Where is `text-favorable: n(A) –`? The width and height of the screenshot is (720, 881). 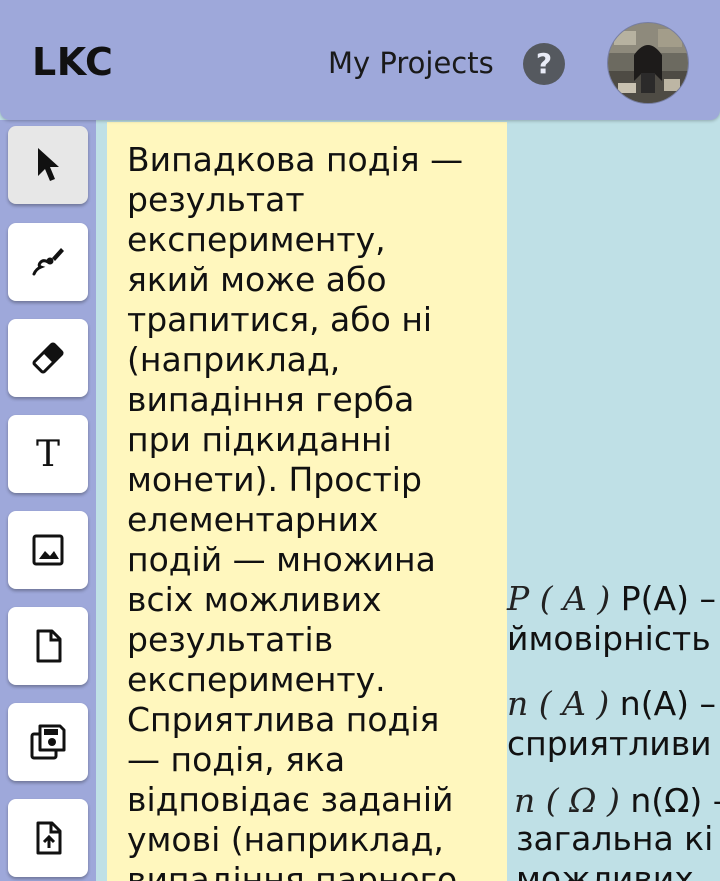 text-favorable: n(A) – is located at coordinates (663, 703).